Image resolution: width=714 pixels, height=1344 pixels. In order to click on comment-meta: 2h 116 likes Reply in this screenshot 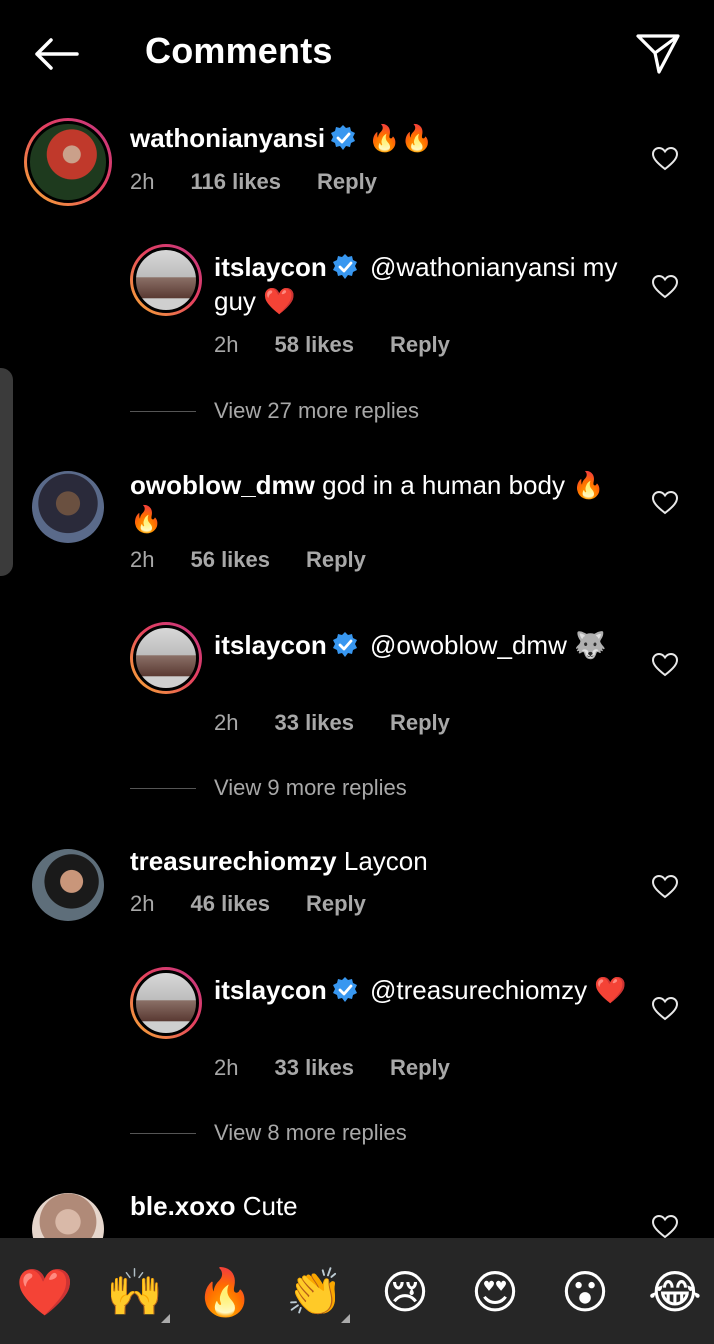, I will do `click(271, 182)`.